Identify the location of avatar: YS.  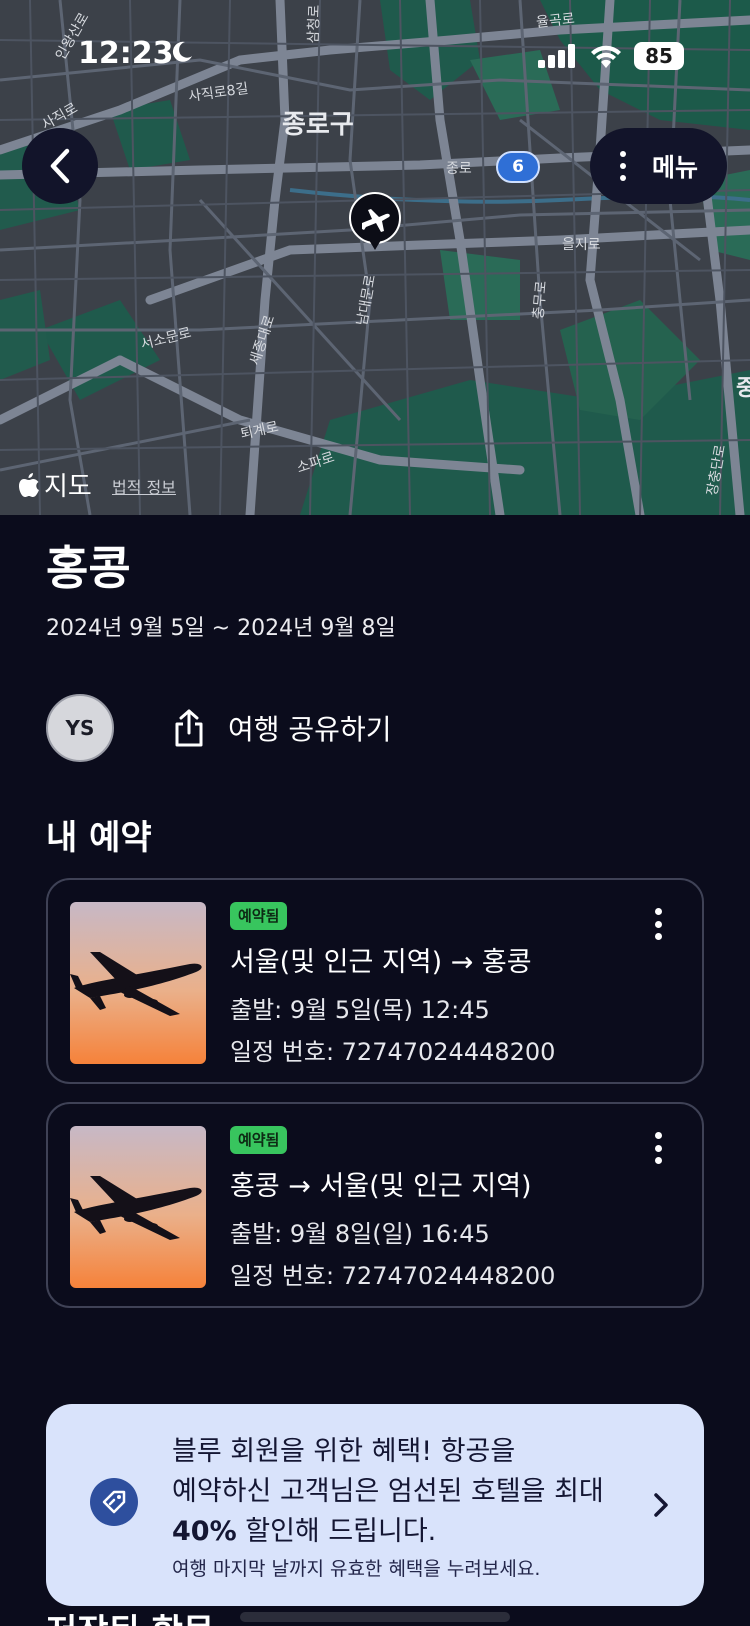
(80, 728).